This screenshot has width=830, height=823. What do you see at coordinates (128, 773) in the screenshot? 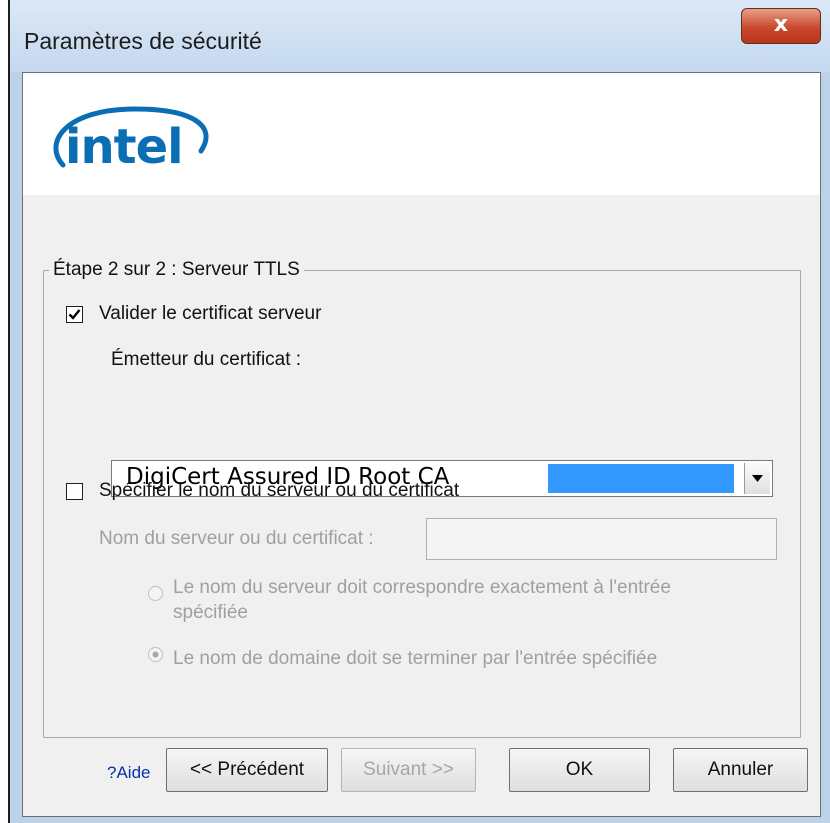
I see `help-link: ?Aide` at bounding box center [128, 773].